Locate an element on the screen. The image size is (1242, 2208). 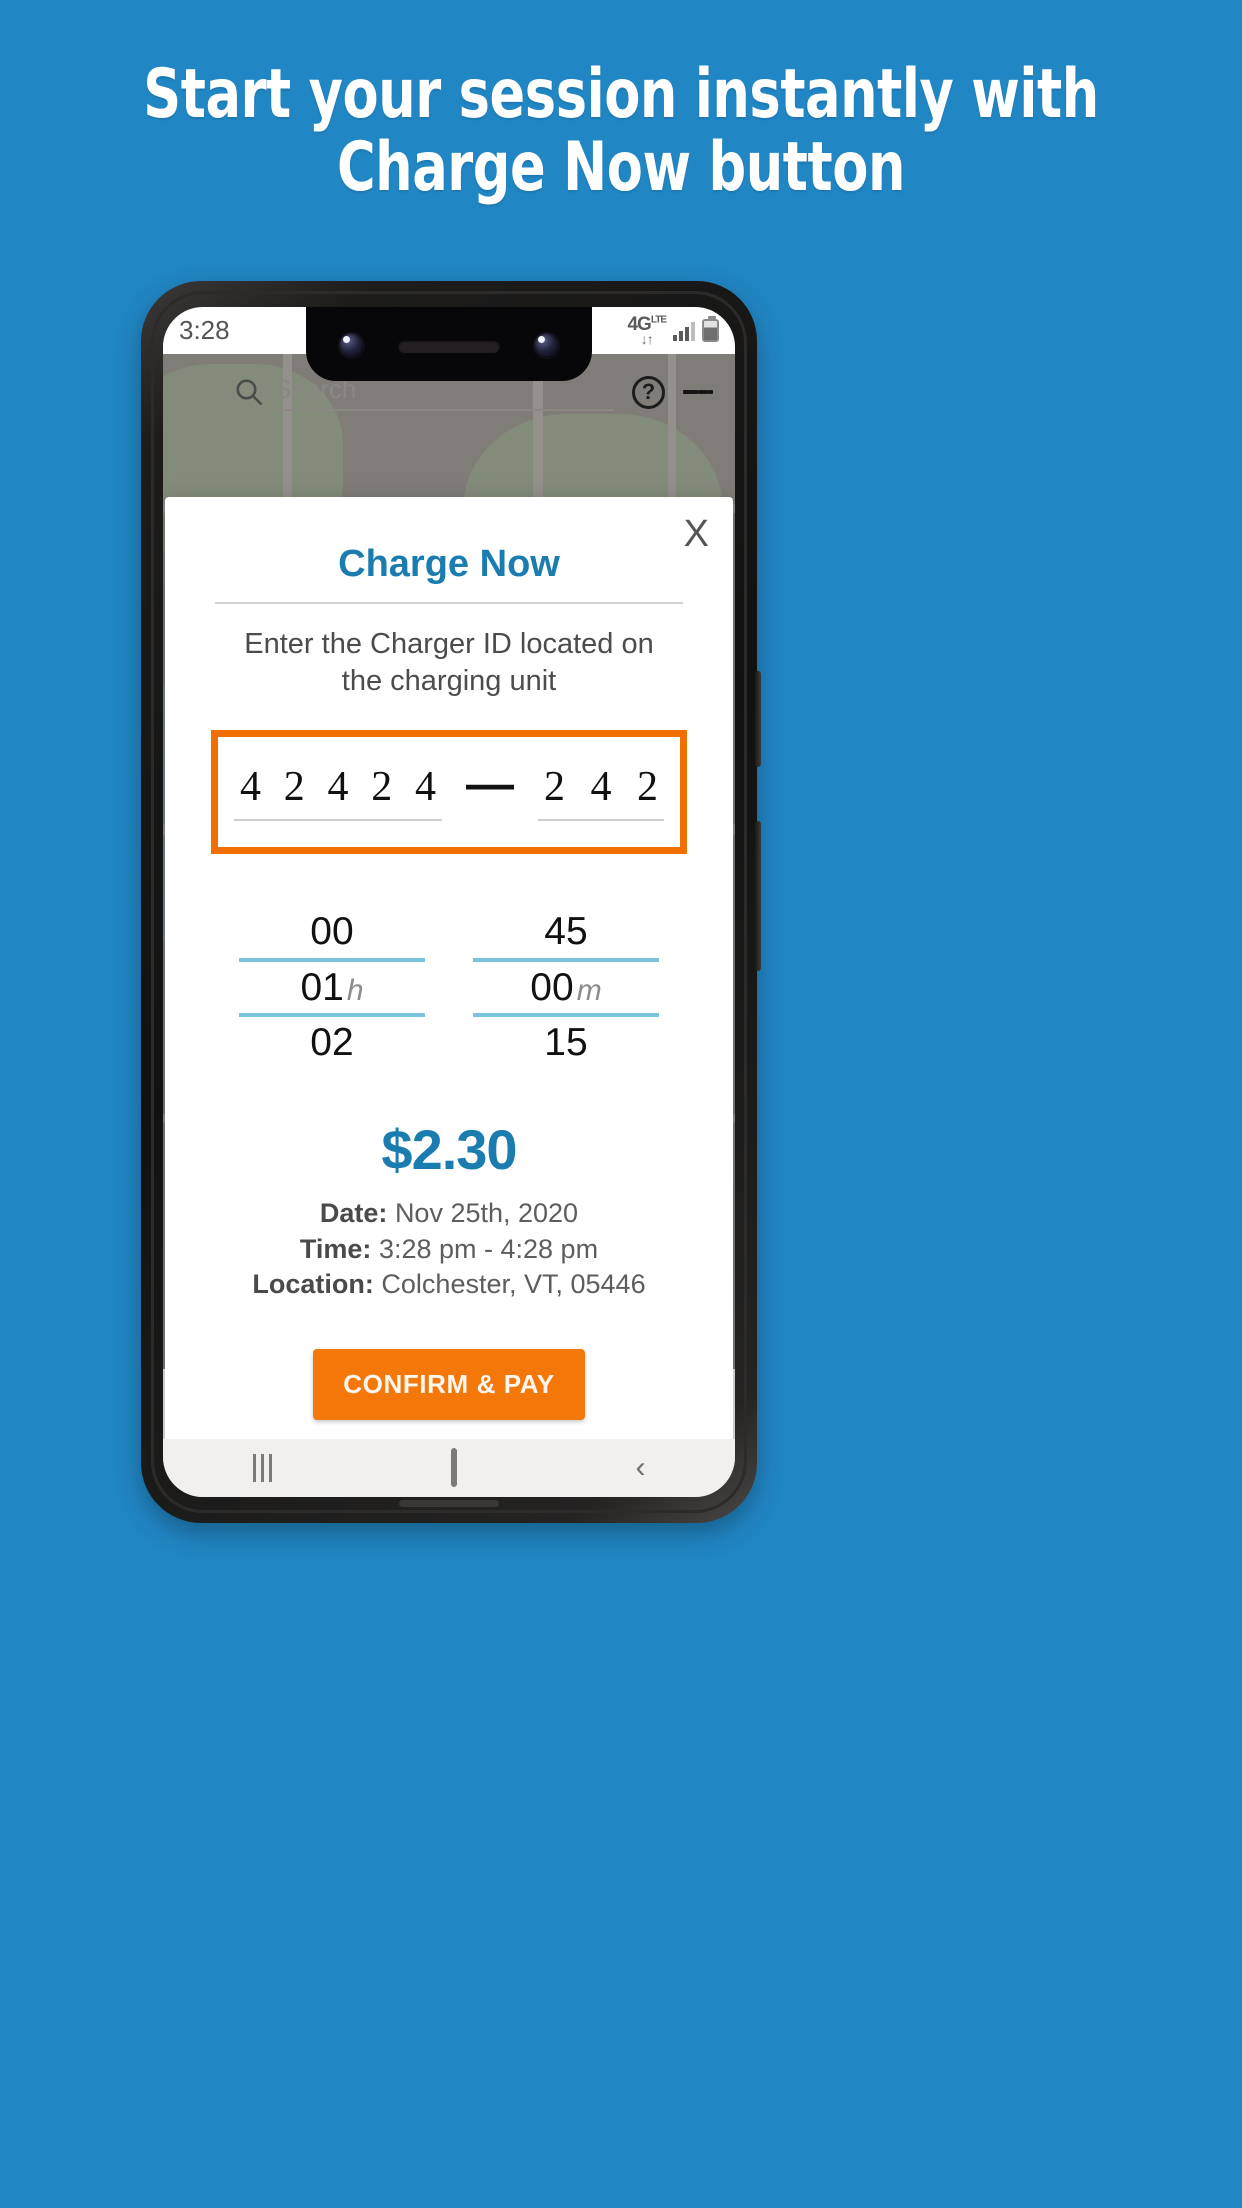
detail-row-date: Date: Nov 25th, 2020 is located at coordinates (449, 1214).